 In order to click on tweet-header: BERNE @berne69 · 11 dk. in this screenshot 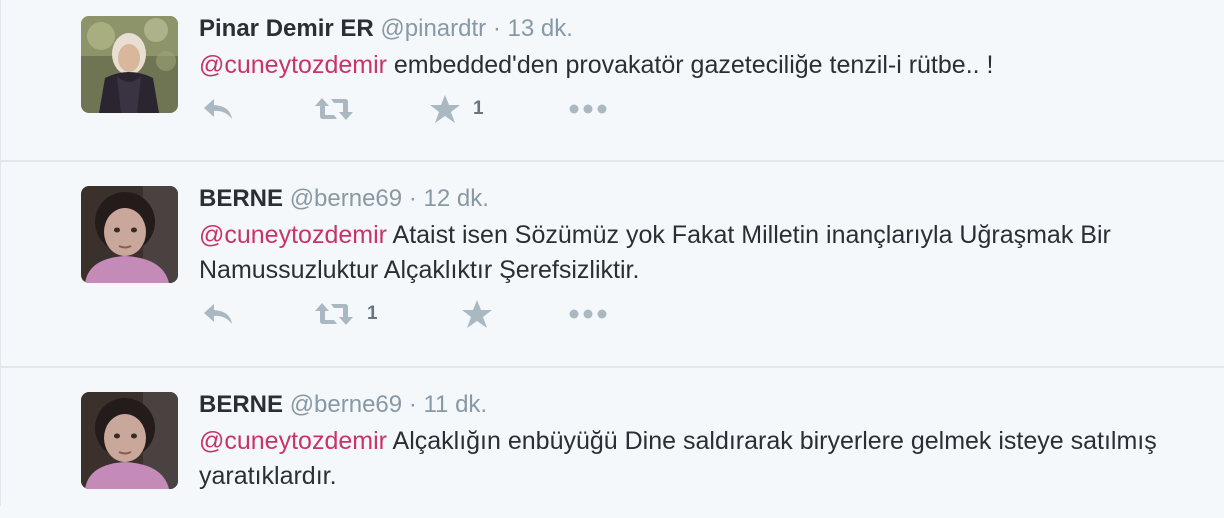, I will do `click(696, 405)`.